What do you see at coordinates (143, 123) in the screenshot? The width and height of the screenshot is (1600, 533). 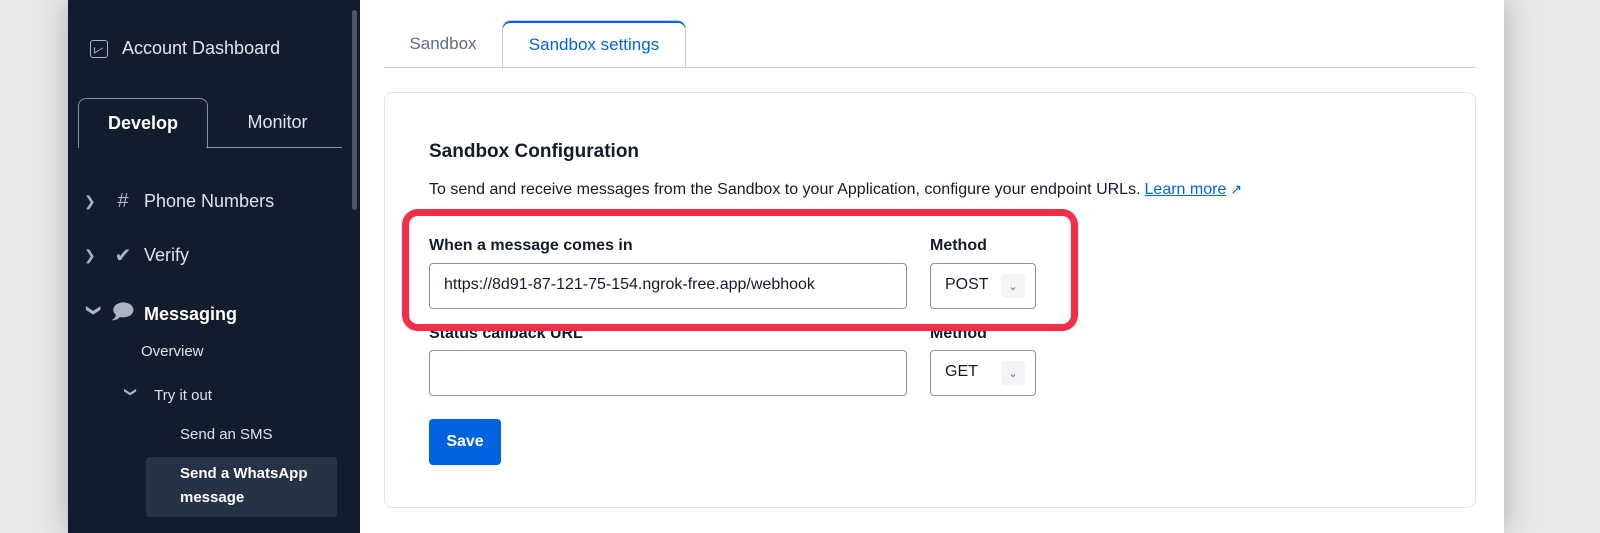 I see `tab-develop: Develop` at bounding box center [143, 123].